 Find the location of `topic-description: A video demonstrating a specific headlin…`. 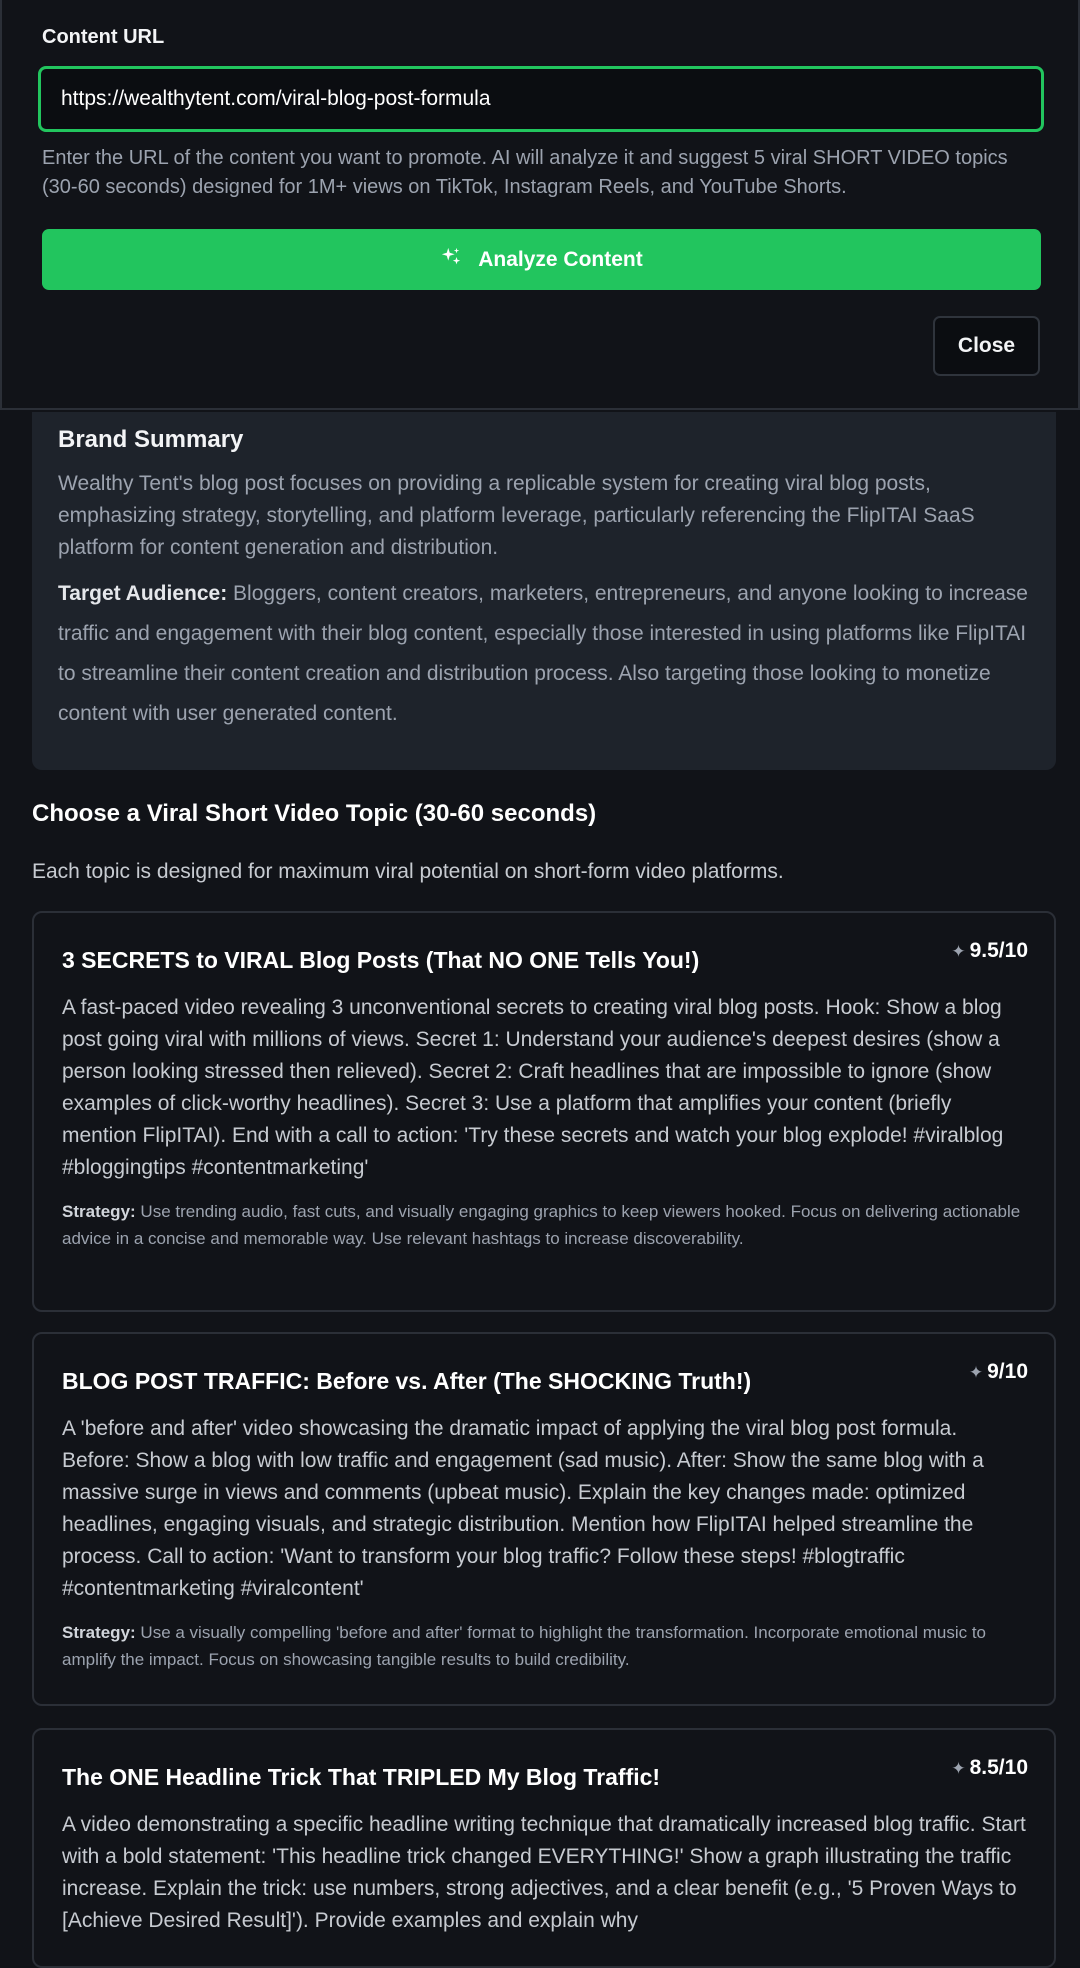

topic-description: A video demonstrating a specific headlin… is located at coordinates (544, 1872).